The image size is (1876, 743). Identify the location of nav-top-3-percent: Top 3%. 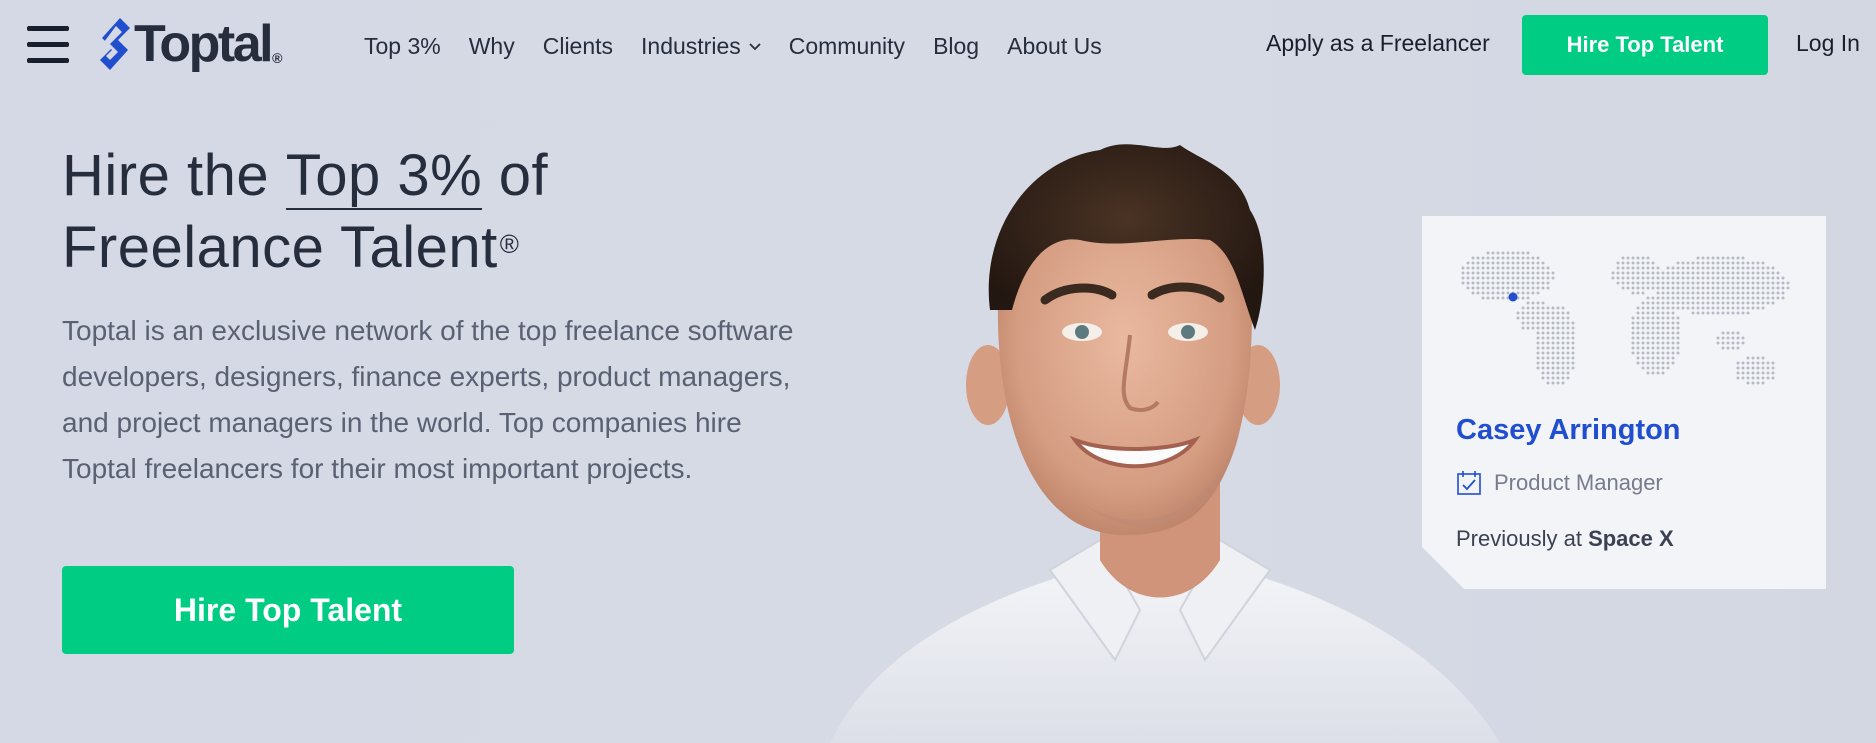
(402, 46).